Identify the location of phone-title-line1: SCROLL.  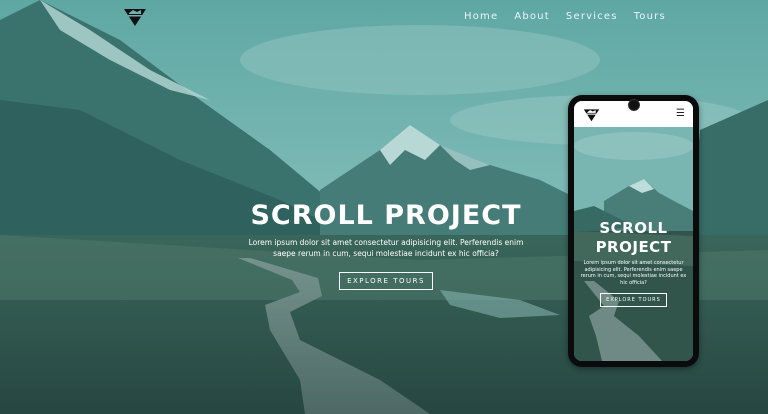
(633, 228).